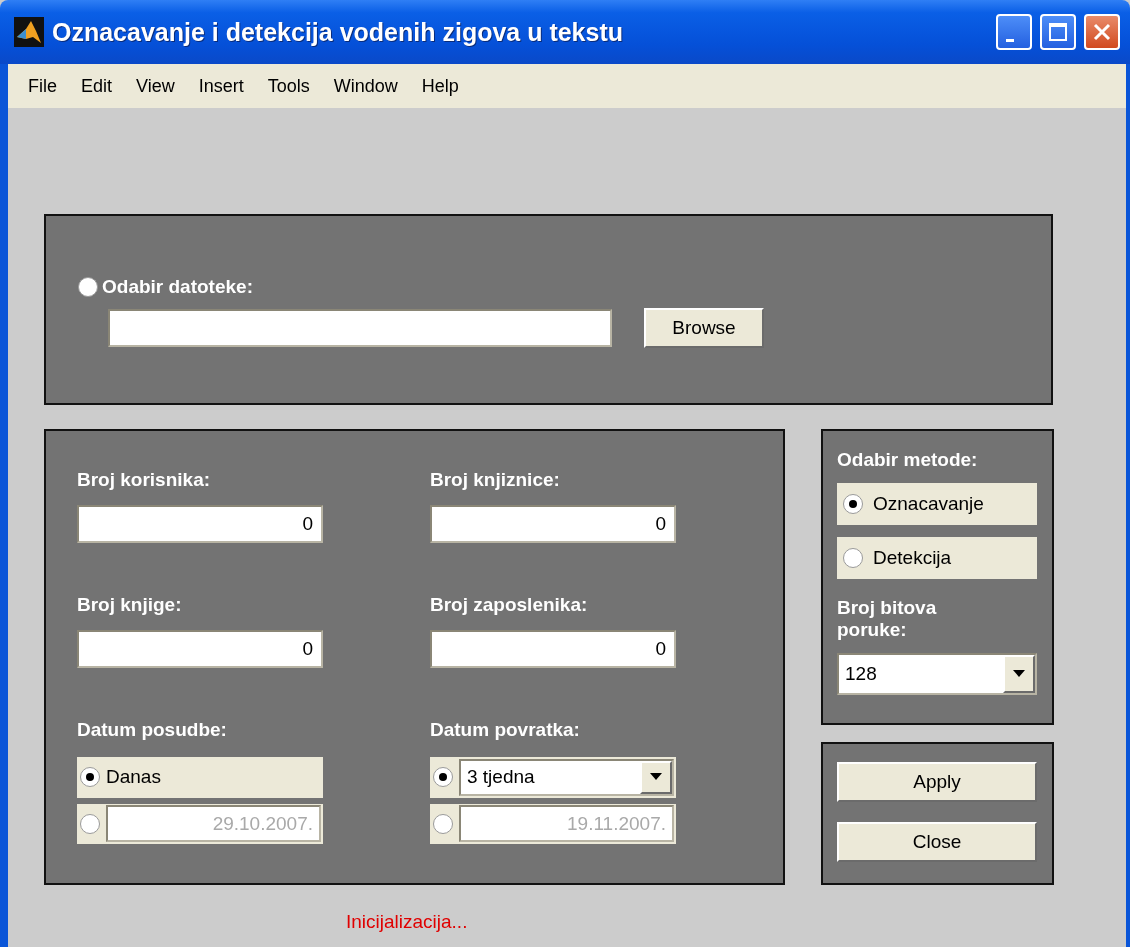  Describe the element at coordinates (130, 605) in the screenshot. I see `field-label: Broj knjige:` at that location.